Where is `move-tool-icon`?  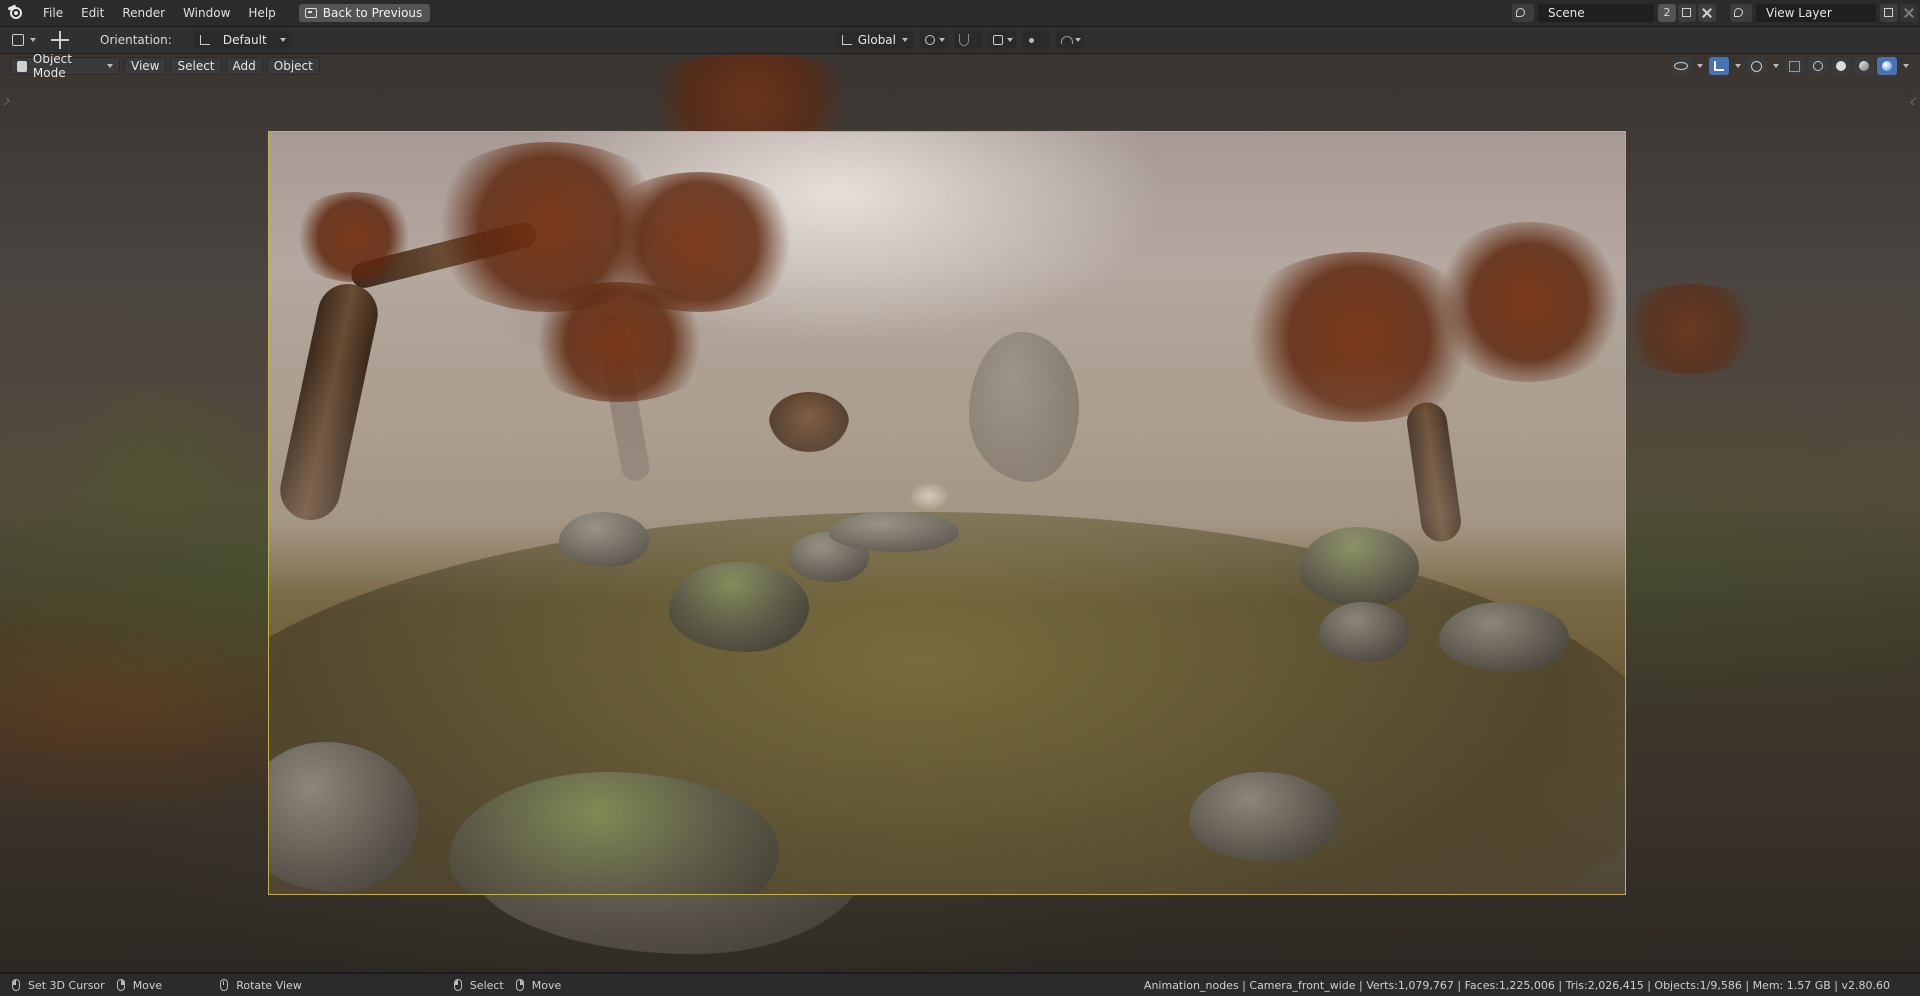
move-tool-icon is located at coordinates (60, 40).